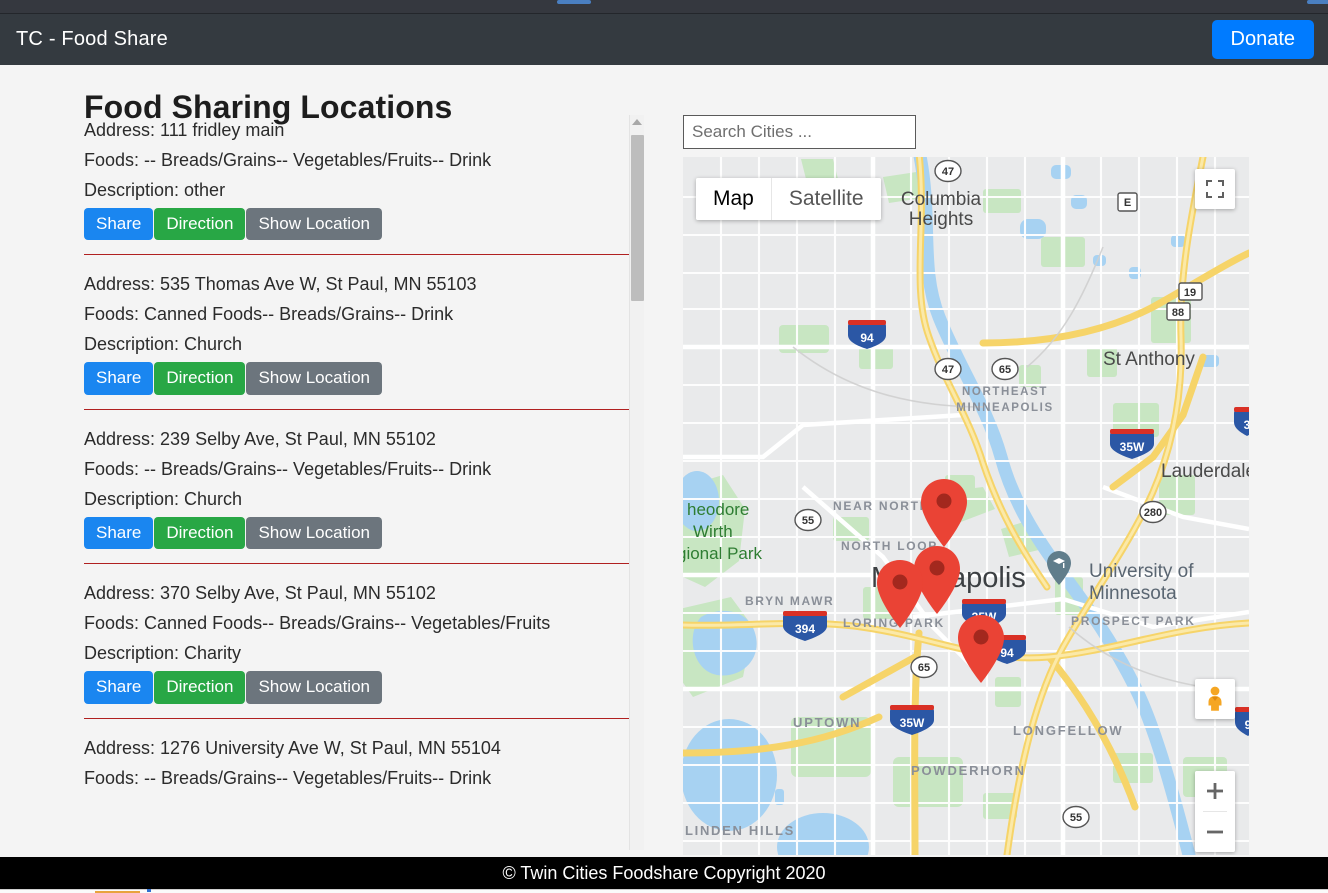 Image resolution: width=1328 pixels, height=893 pixels. Describe the element at coordinates (1317, 2) in the screenshot. I see `browser-tab-indicator-right` at that location.